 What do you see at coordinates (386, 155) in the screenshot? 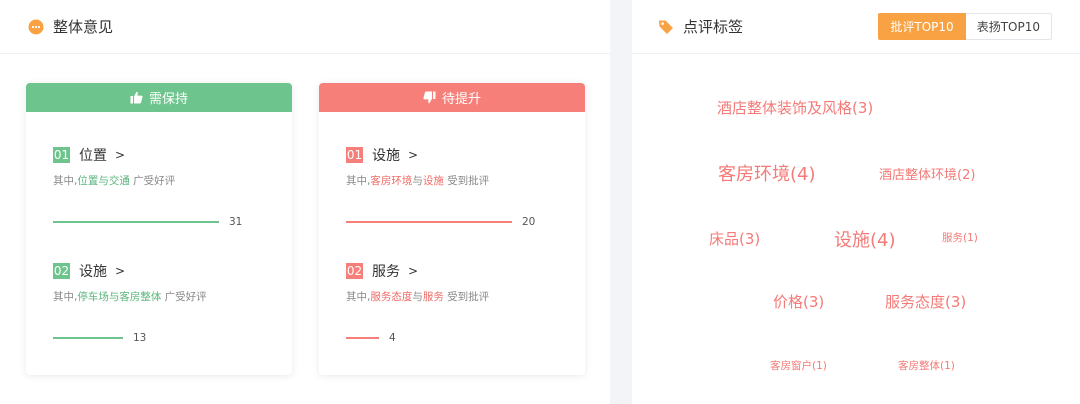
I see `improve-item-title: 设施` at bounding box center [386, 155].